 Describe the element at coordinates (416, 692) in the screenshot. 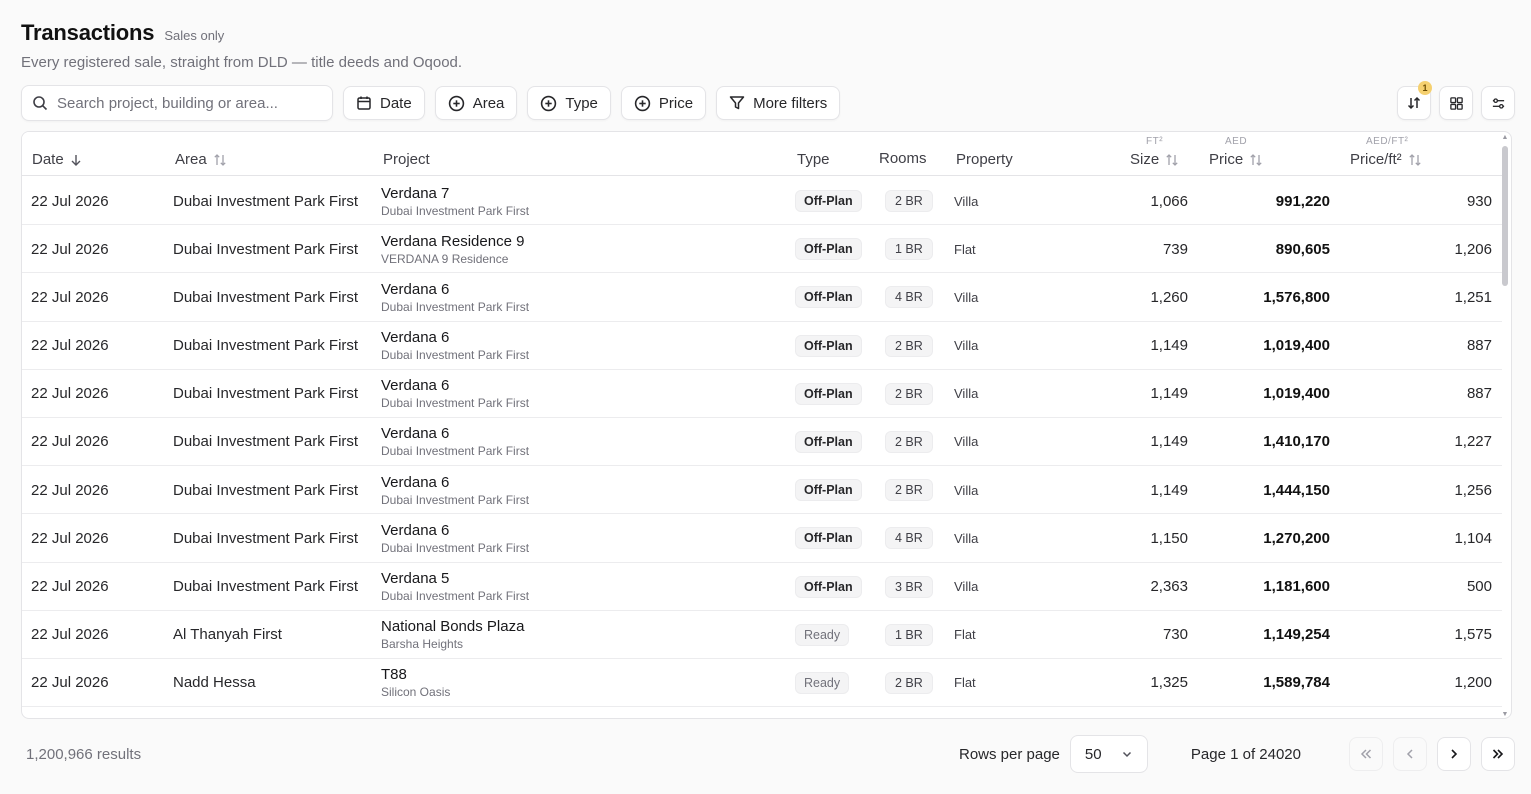

I see `project-subtitle: Silicon Oasis` at that location.